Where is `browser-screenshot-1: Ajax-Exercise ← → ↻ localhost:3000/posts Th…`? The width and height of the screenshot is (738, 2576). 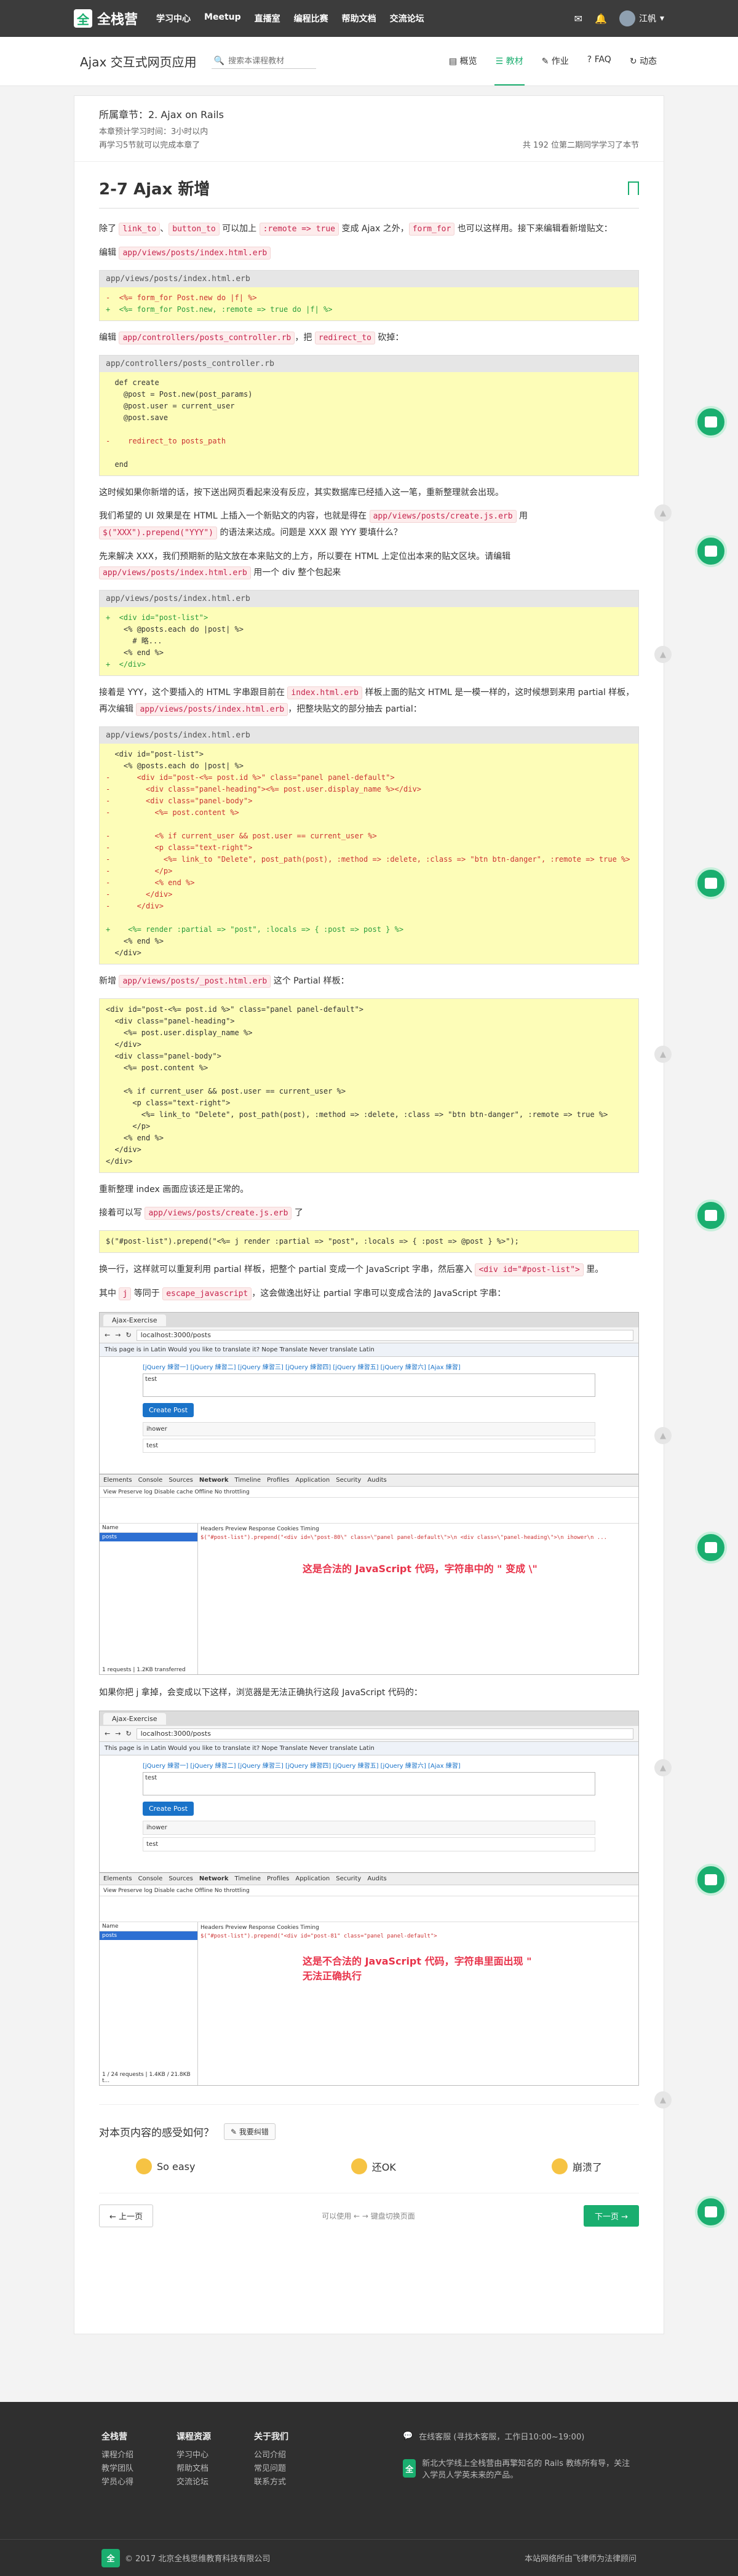 browser-screenshot-1: Ajax-Exercise ← → ↻ localhost:3000/posts Th… is located at coordinates (369, 1493).